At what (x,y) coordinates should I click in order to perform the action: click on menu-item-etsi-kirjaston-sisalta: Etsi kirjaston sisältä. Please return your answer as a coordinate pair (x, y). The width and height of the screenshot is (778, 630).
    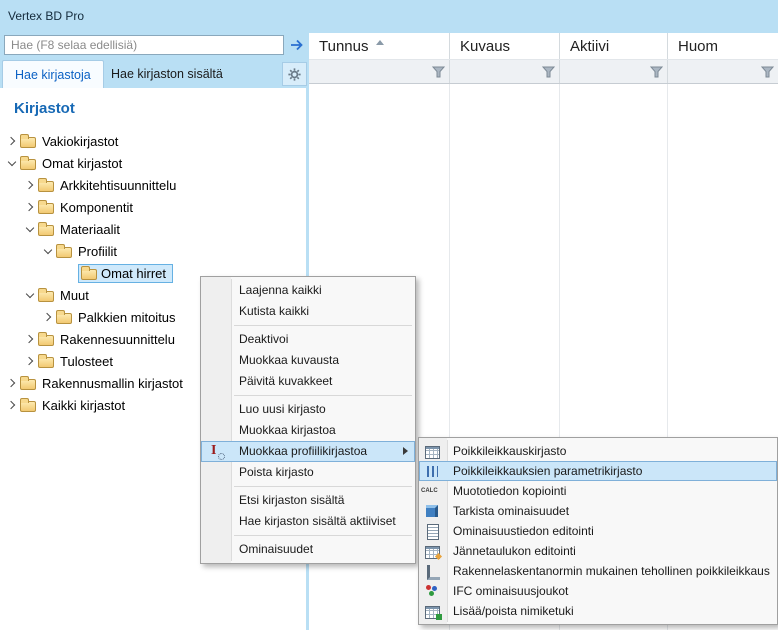
    Looking at the image, I should click on (308, 500).